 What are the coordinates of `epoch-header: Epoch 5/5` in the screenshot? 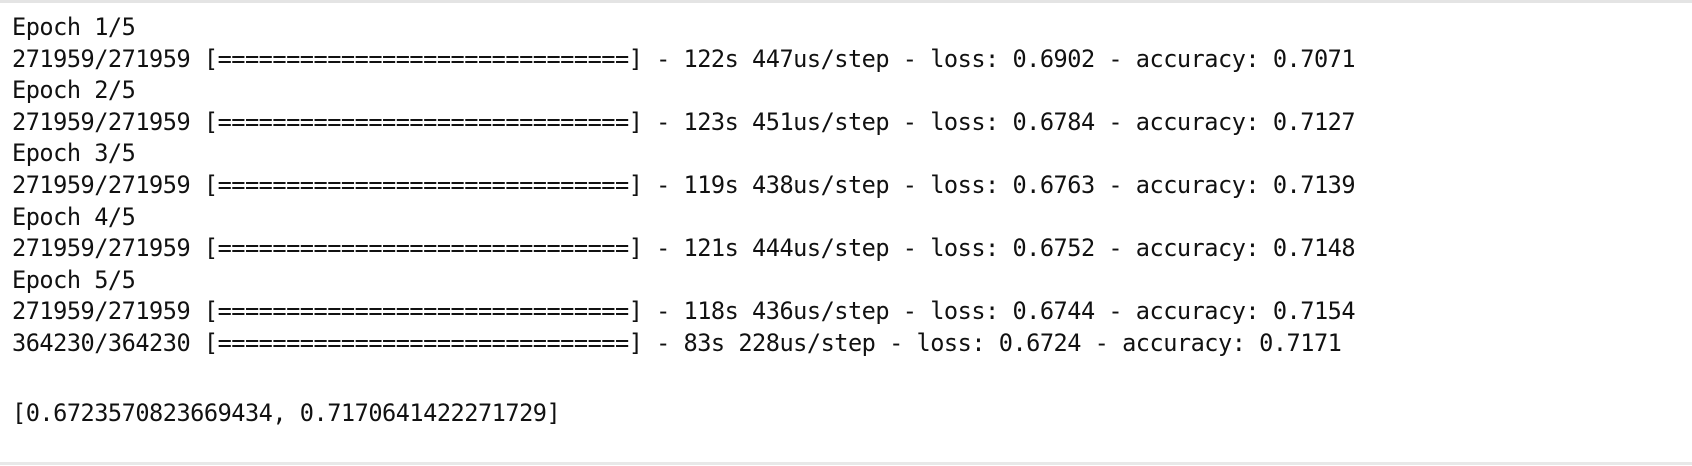 It's located at (74, 279).